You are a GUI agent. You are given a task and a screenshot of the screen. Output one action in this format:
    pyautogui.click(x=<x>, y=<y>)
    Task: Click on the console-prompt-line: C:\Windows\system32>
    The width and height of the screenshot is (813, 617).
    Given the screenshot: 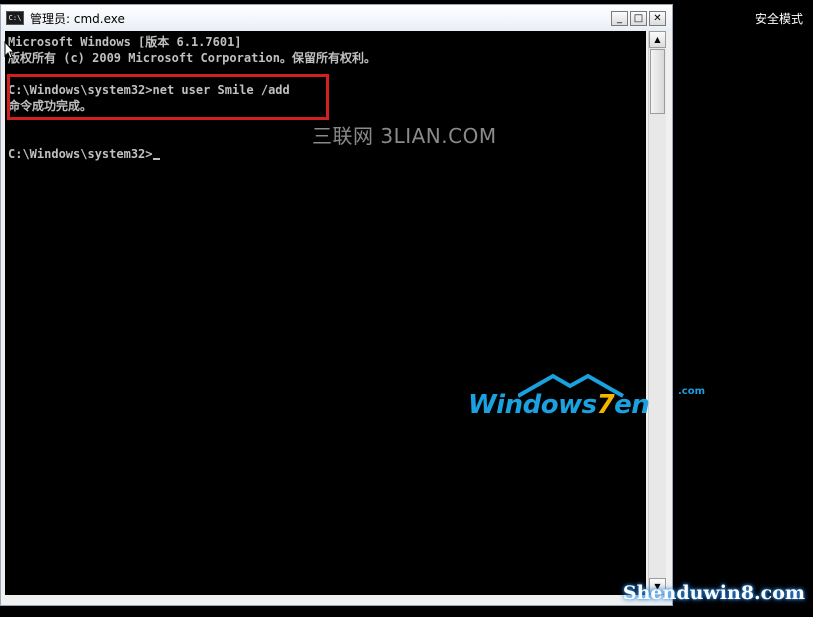 What is the action you would take?
    pyautogui.click(x=84, y=154)
    